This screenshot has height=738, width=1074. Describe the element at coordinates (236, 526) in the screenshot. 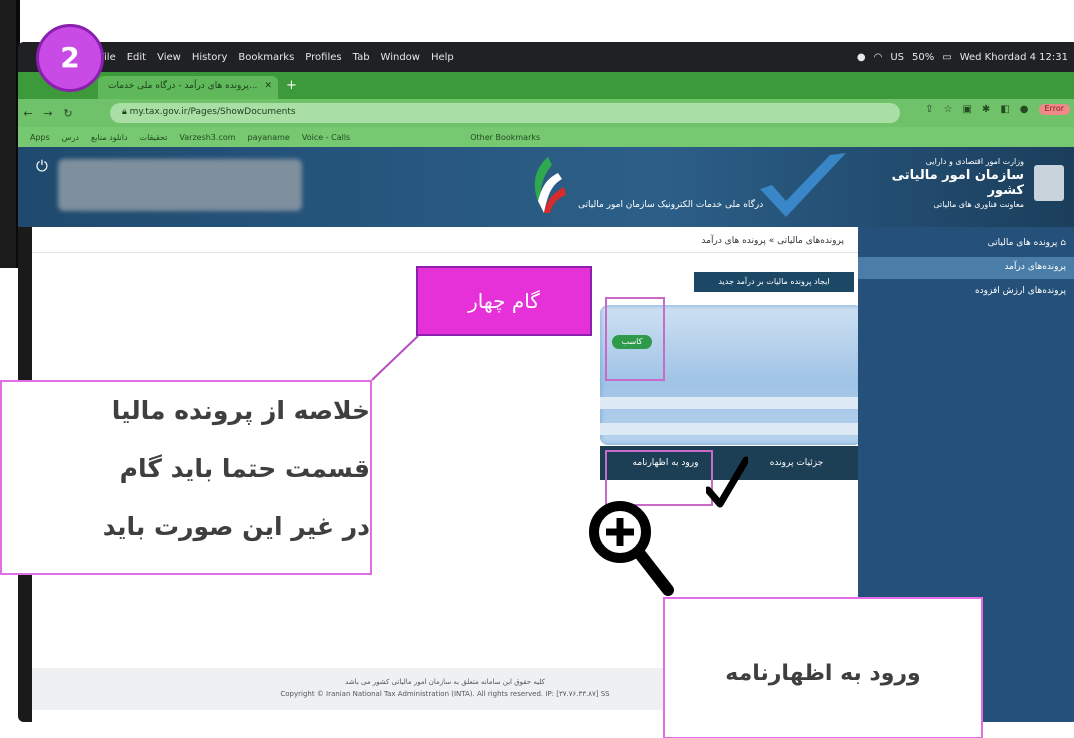

I see `instruction-line: در غیر این صورت باید` at that location.